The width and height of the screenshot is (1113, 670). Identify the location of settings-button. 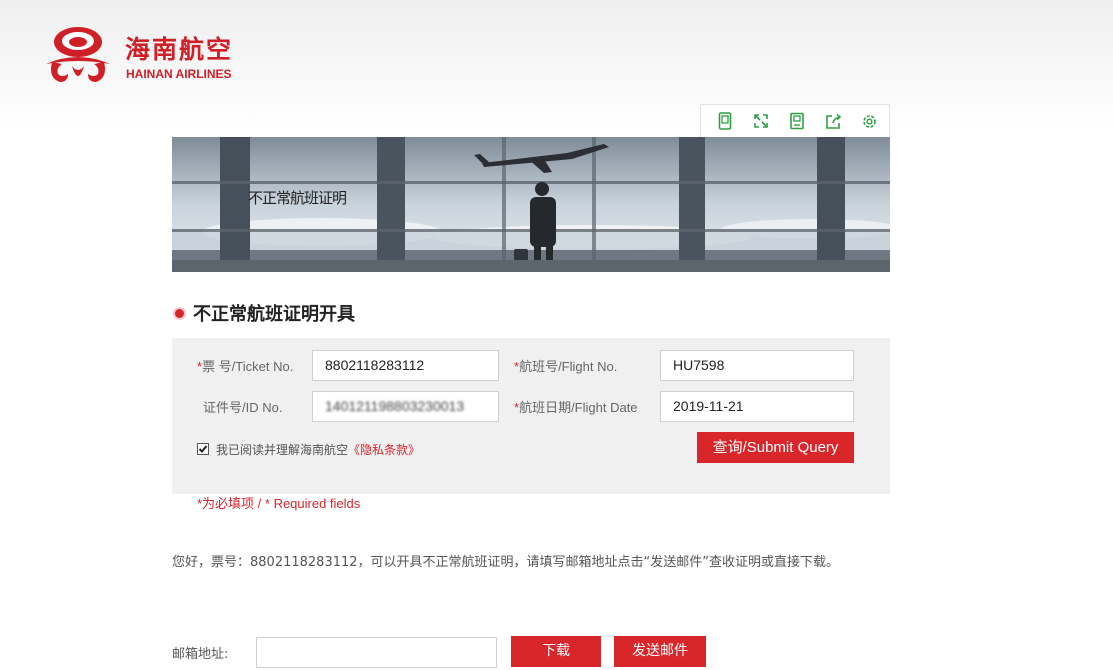
(869, 121).